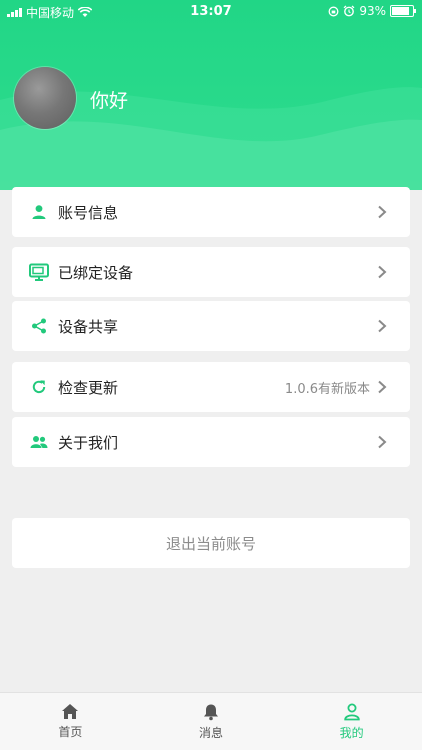 This screenshot has height=750, width=422. I want to click on menu-item-about-us: 关于我们, so click(211, 442).